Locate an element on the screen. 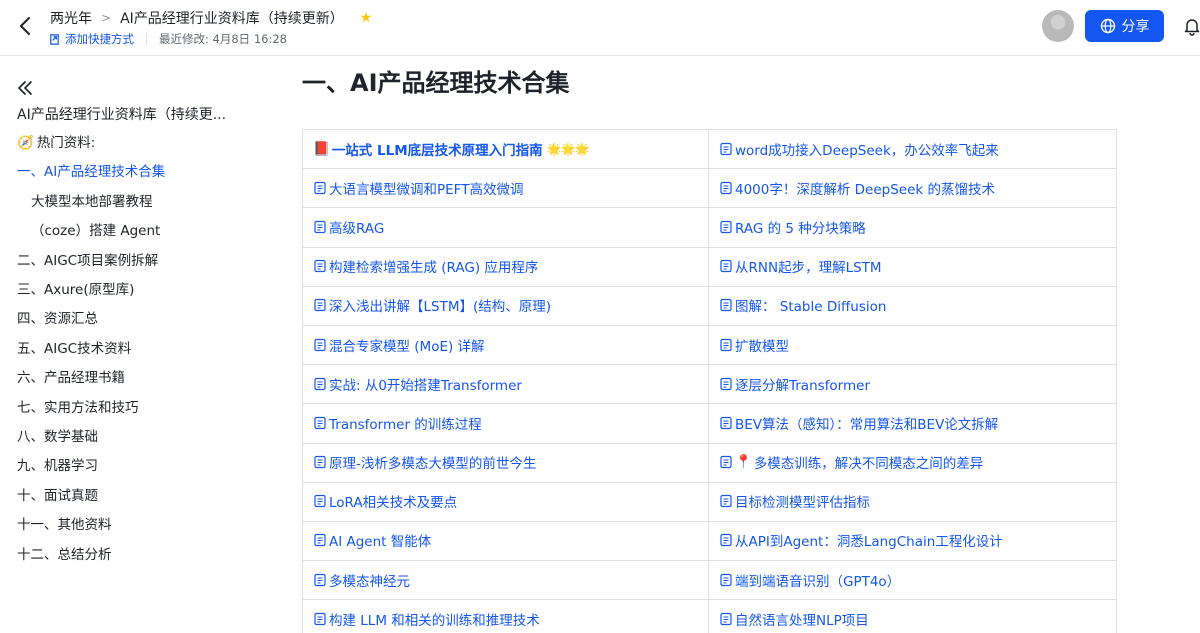  table-cell: RAG 的 5 种分块策略 is located at coordinates (912, 227).